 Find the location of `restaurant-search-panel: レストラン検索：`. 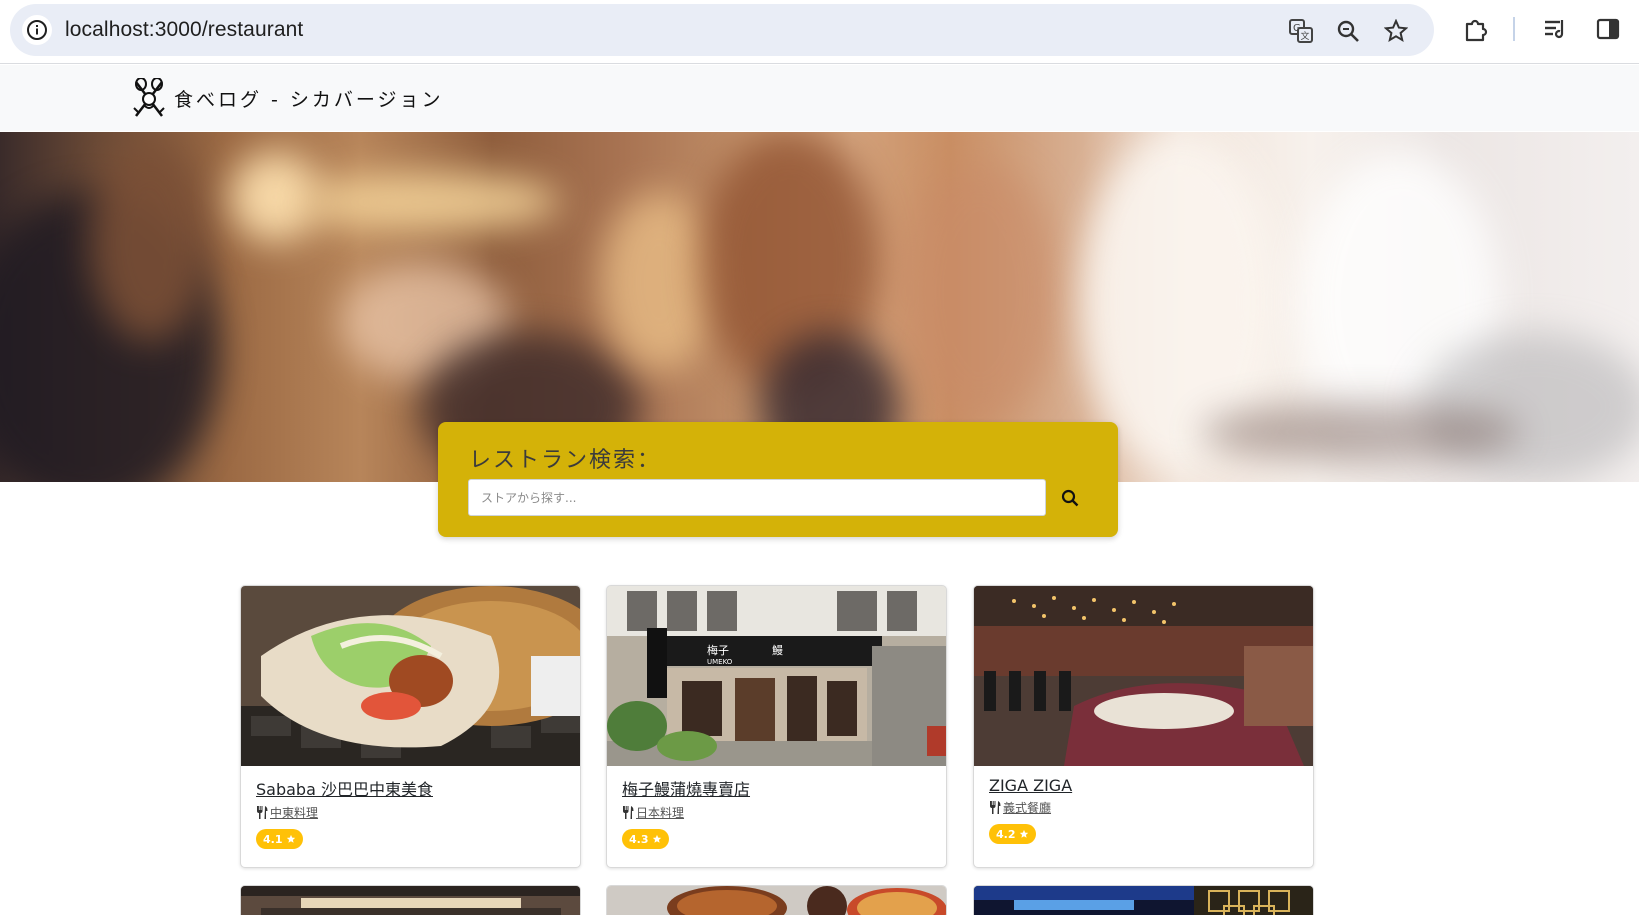

restaurant-search-panel: レストラン検索： is located at coordinates (778, 479).